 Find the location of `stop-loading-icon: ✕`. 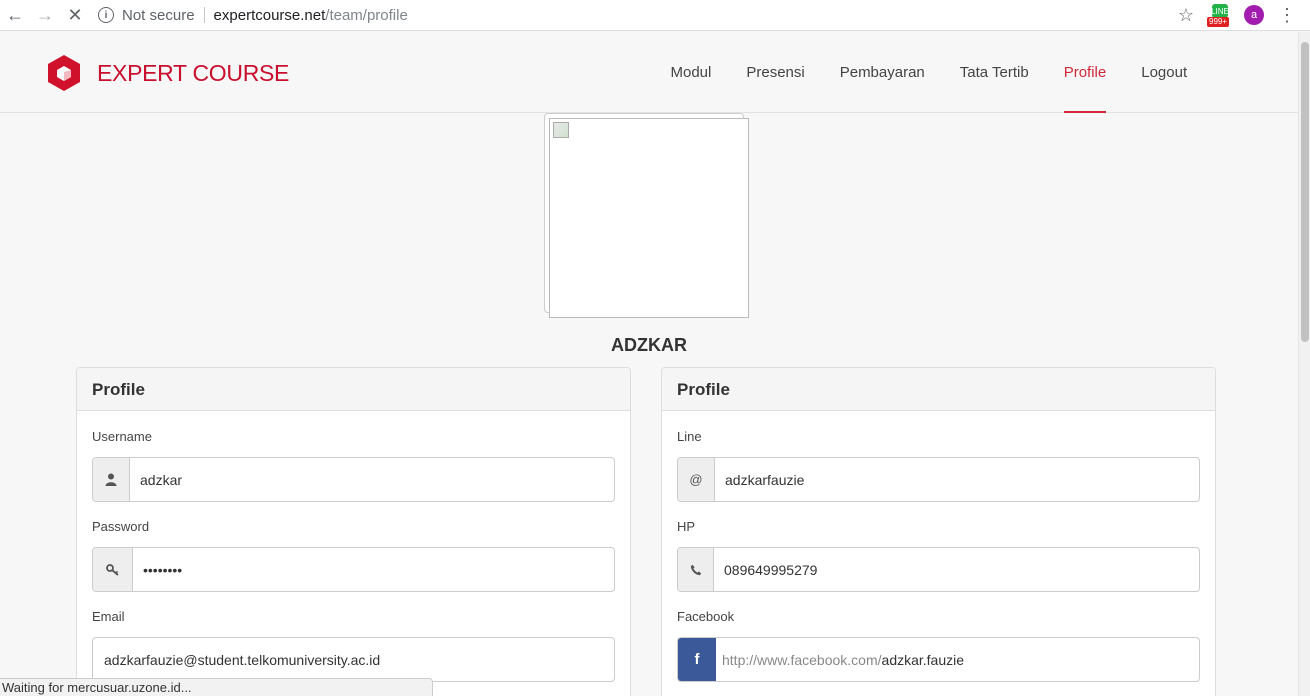

stop-loading-icon: ✕ is located at coordinates (75, 15).